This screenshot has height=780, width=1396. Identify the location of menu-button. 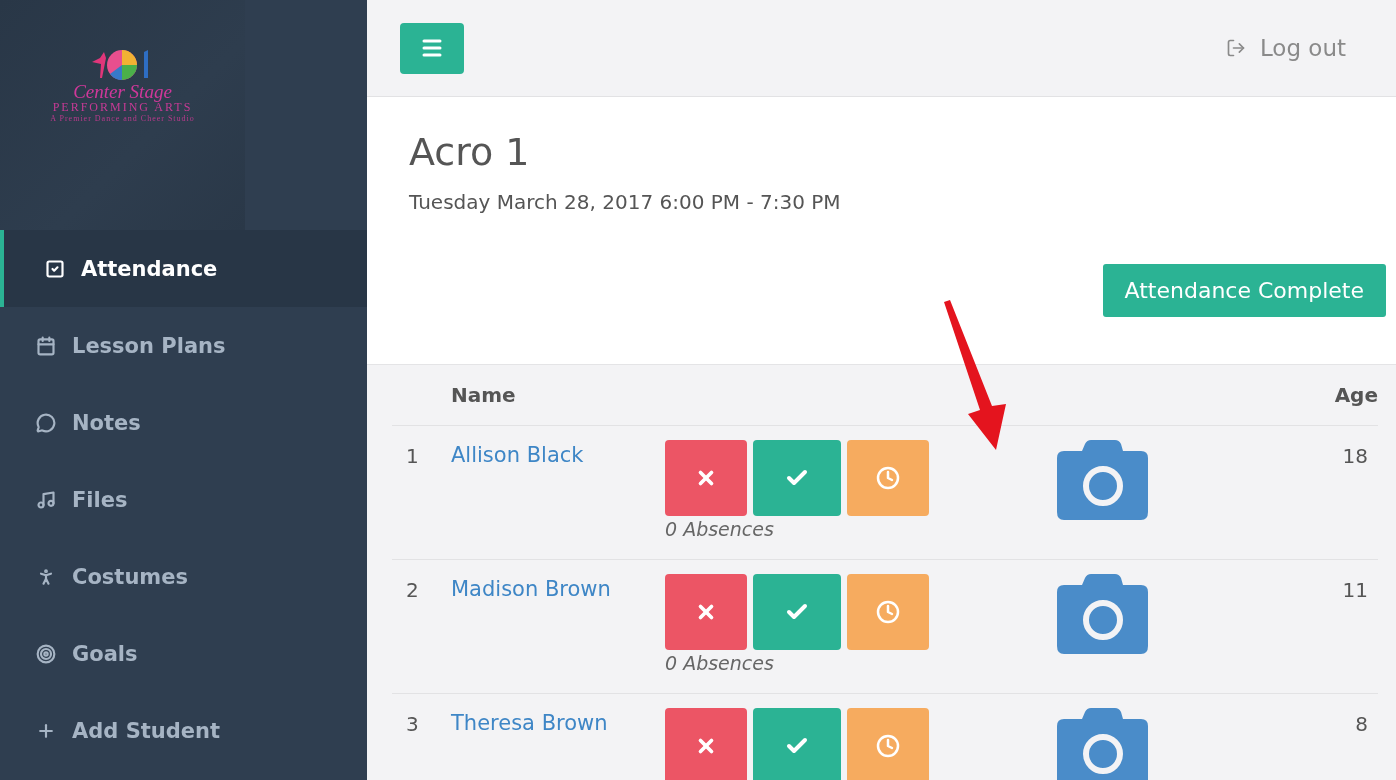
(432, 48).